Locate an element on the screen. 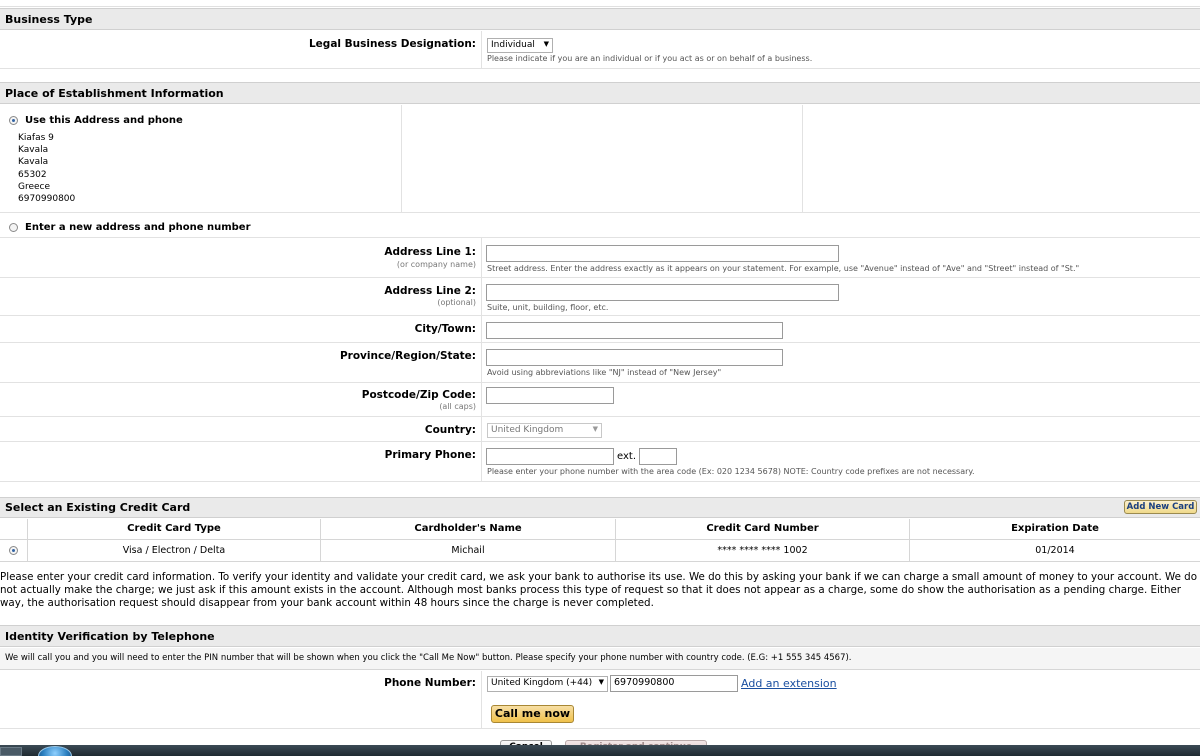  table-cell: 01/2014 is located at coordinates (1055, 550).